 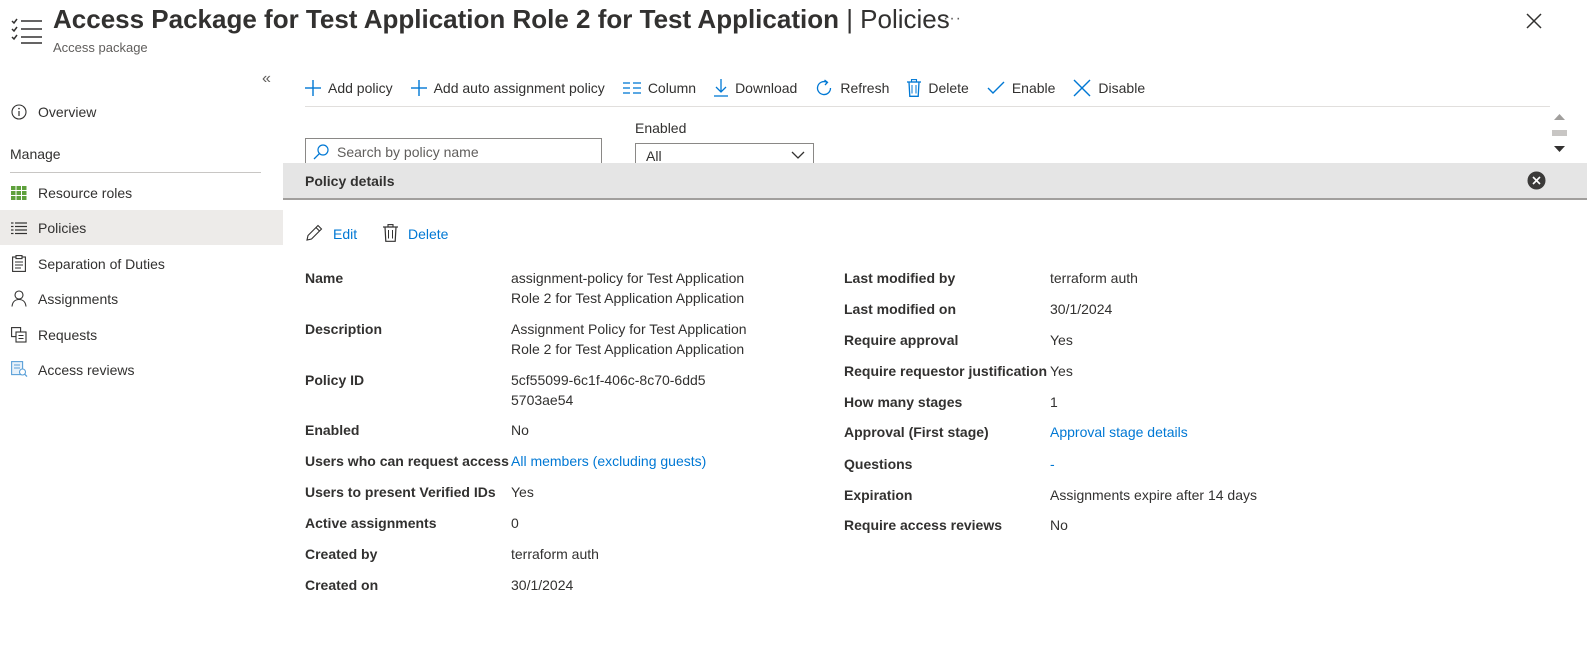 What do you see at coordinates (878, 464) in the screenshot?
I see `questions-label: Questions` at bounding box center [878, 464].